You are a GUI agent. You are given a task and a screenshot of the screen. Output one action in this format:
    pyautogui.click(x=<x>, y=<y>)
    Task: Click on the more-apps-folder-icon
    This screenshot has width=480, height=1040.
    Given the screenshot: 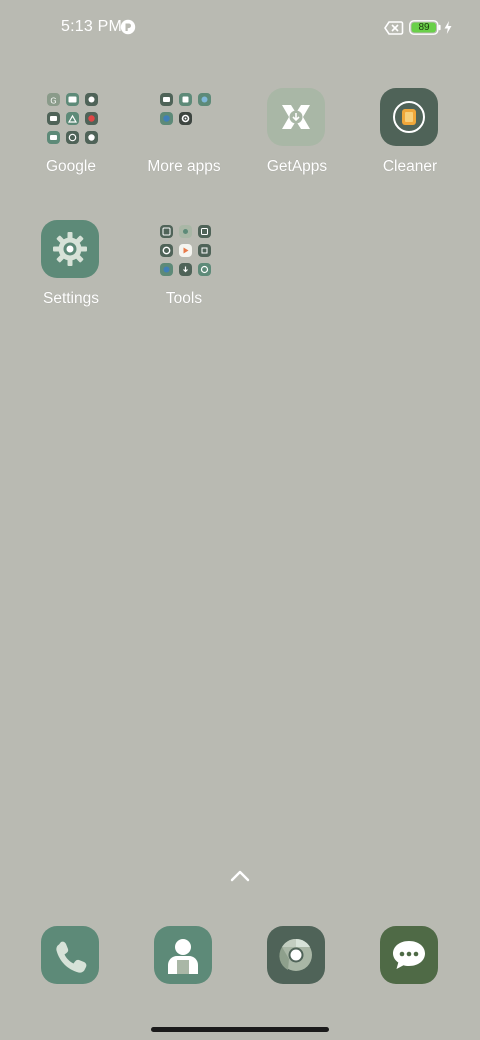 What is the action you would take?
    pyautogui.click(x=184, y=118)
    